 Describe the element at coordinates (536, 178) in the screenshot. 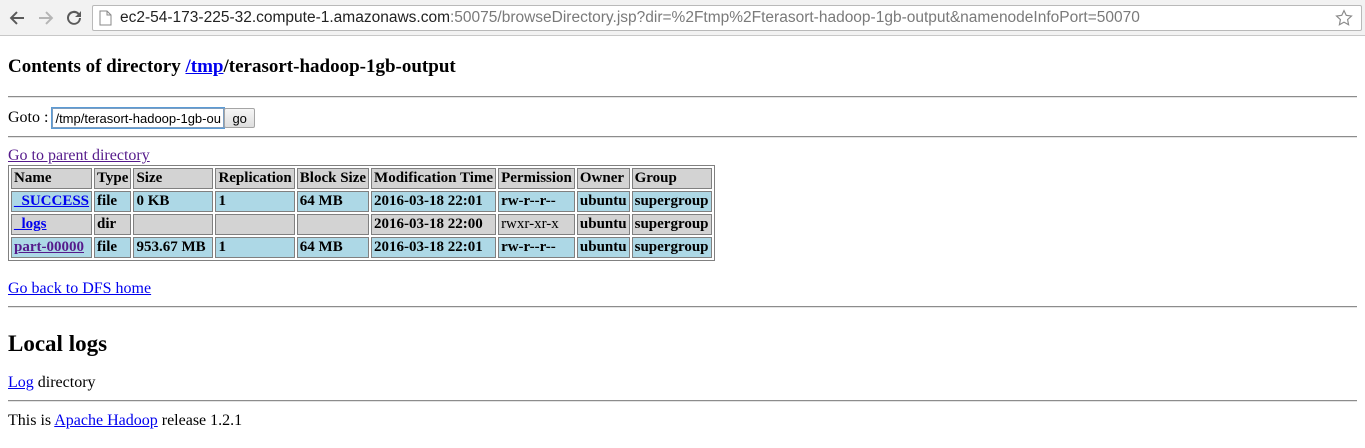

I see `column-header-permission: Permission` at that location.